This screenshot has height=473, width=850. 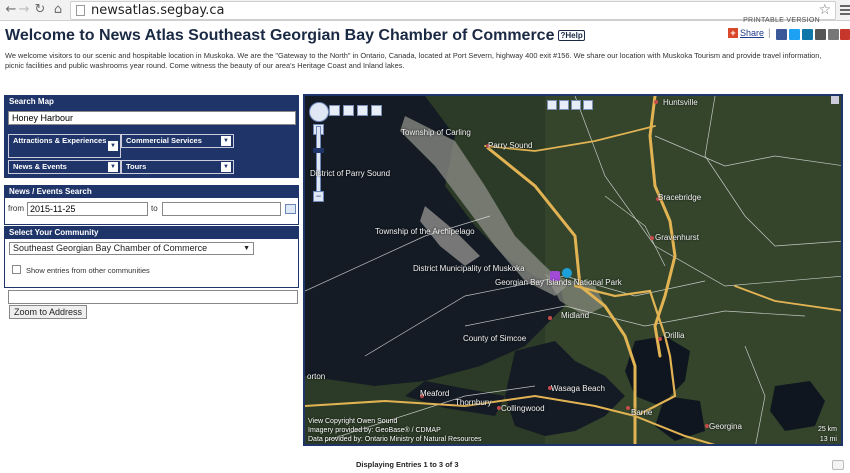 I want to click on category-news-events-button: News & Events ▼, so click(x=64, y=167).